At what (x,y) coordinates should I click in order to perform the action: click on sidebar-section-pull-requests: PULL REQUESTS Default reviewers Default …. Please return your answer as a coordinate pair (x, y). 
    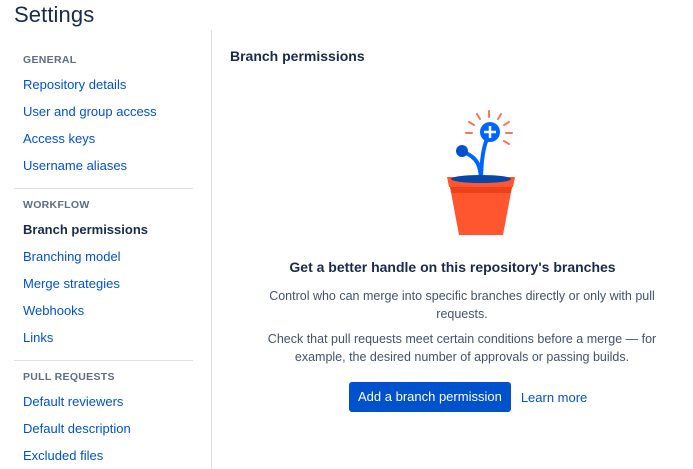
    Looking at the image, I should click on (103, 415).